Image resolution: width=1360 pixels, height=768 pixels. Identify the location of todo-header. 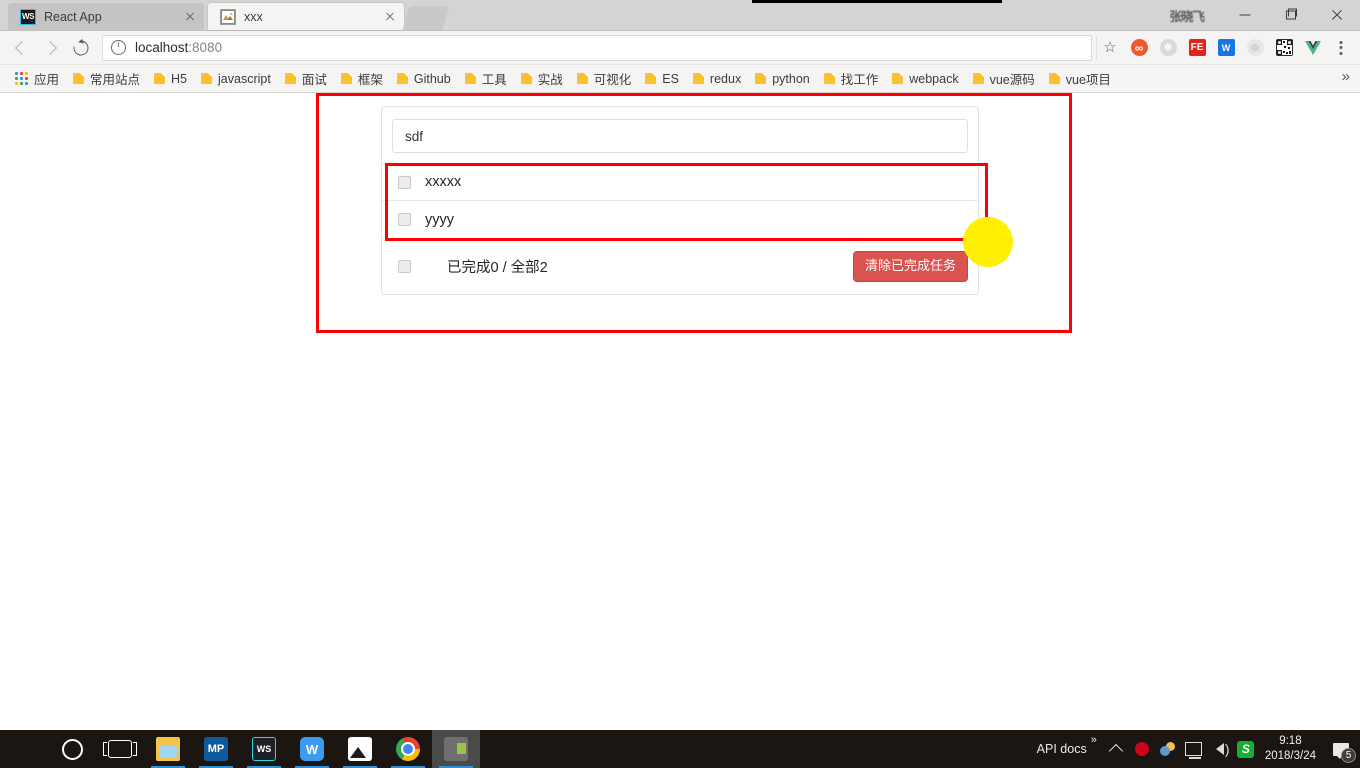
(680, 135).